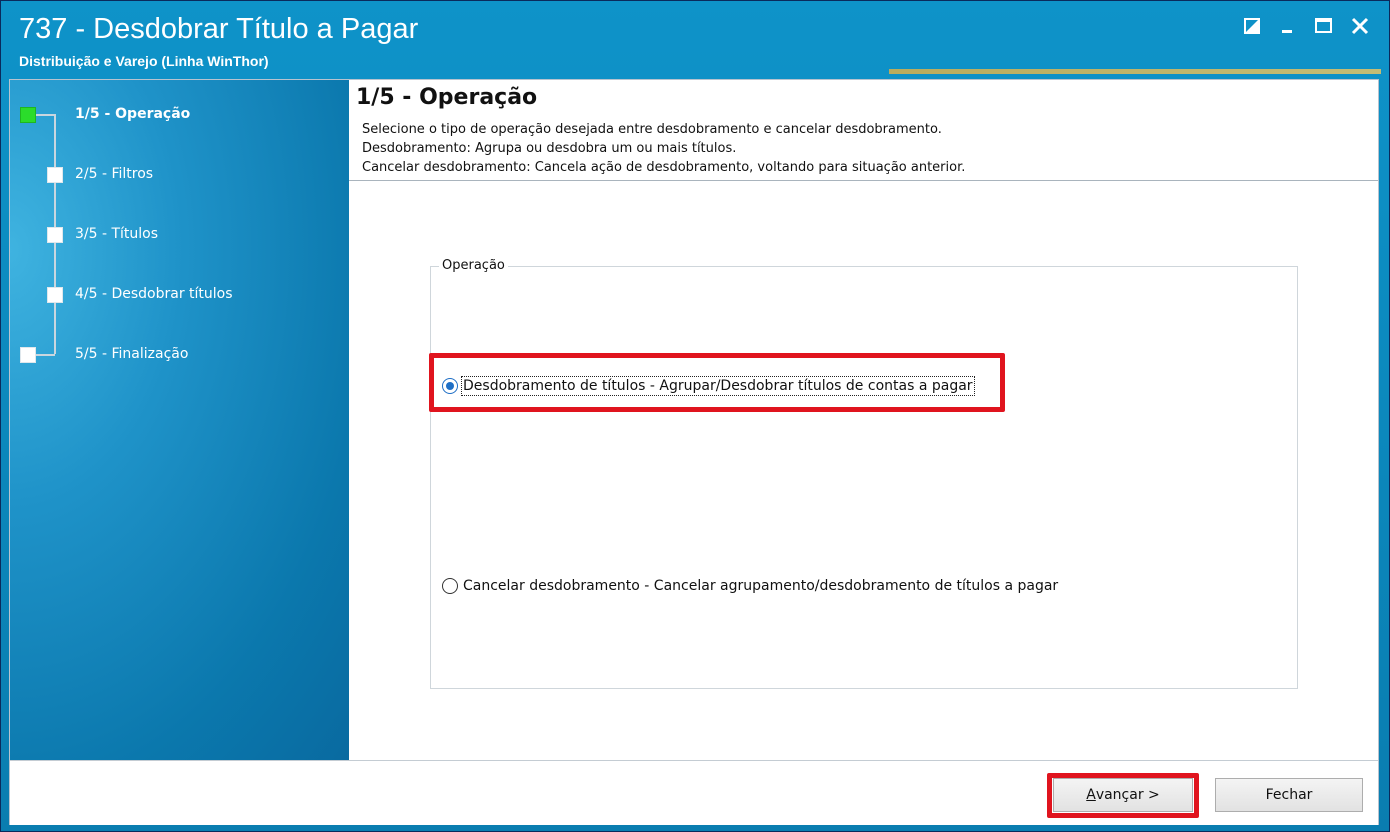 The width and height of the screenshot is (1390, 832). What do you see at coordinates (1135, 71) in the screenshot?
I see `title-accent-stripe` at bounding box center [1135, 71].